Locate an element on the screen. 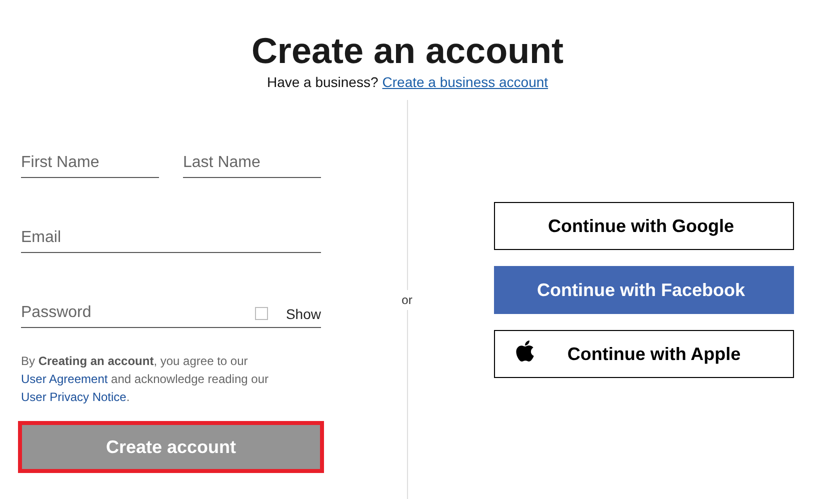 This screenshot has width=815, height=499. email-field: Email is located at coordinates (171, 239).